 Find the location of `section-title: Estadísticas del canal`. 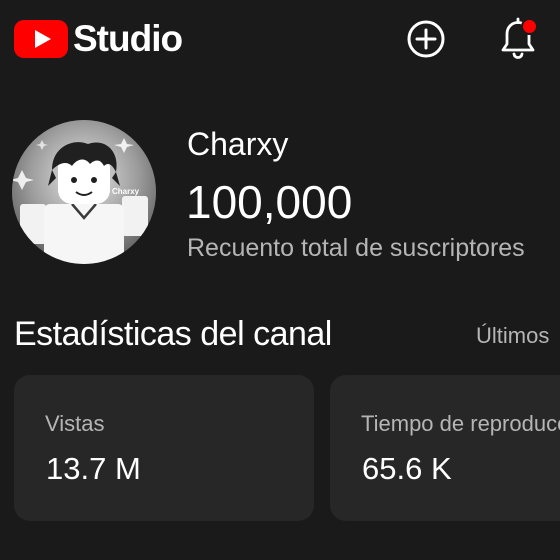

section-title: Estadísticas del canal is located at coordinates (173, 334).